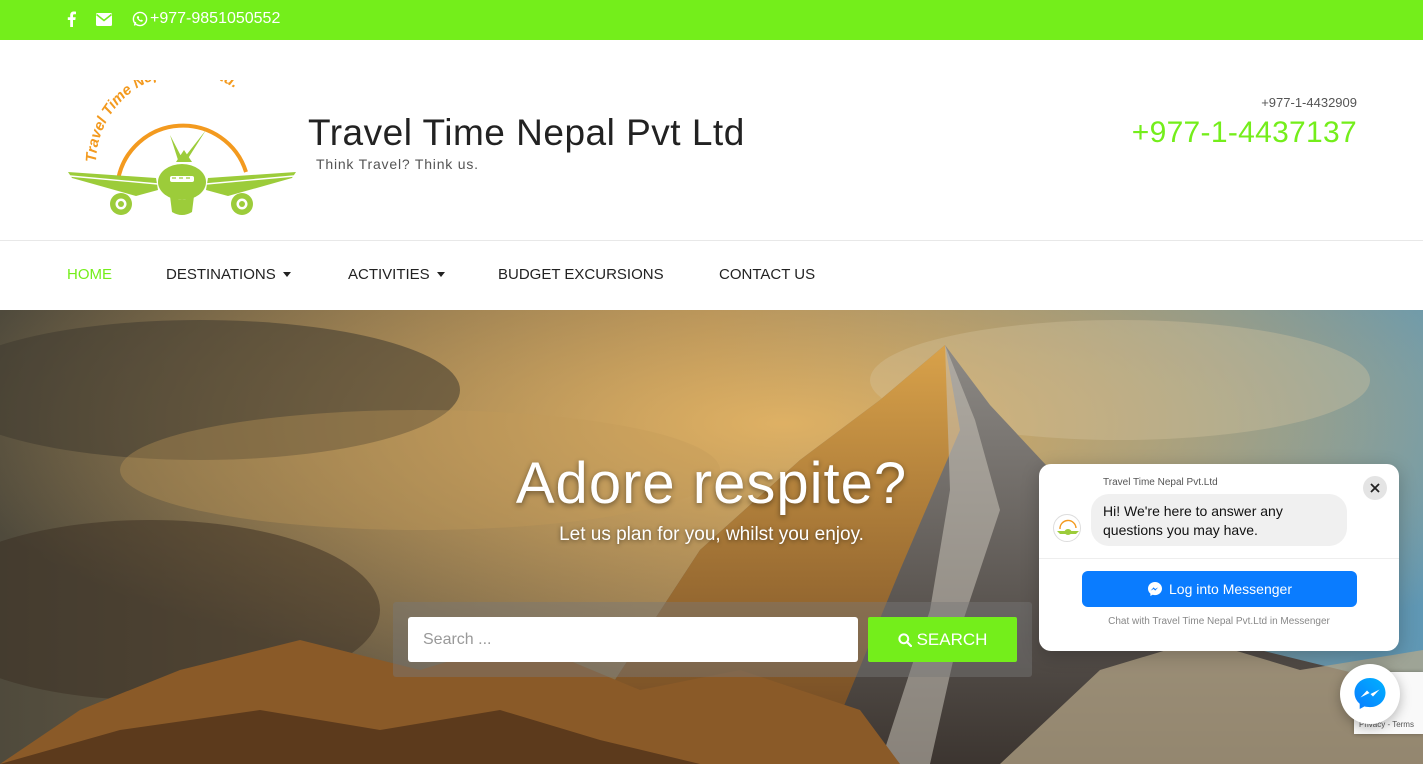 Image resolution: width=1423 pixels, height=764 pixels. Describe the element at coordinates (104, 22) in the screenshot. I see `envelope-icon` at that location.